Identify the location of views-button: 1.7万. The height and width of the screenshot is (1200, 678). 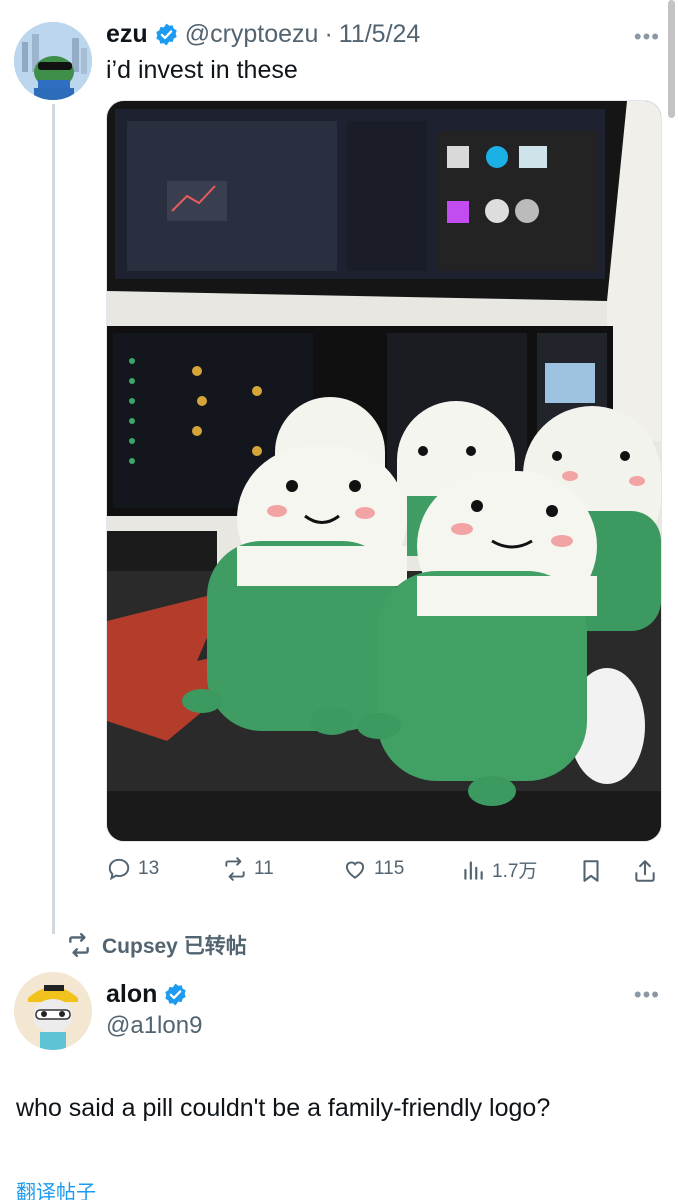
(498, 869).